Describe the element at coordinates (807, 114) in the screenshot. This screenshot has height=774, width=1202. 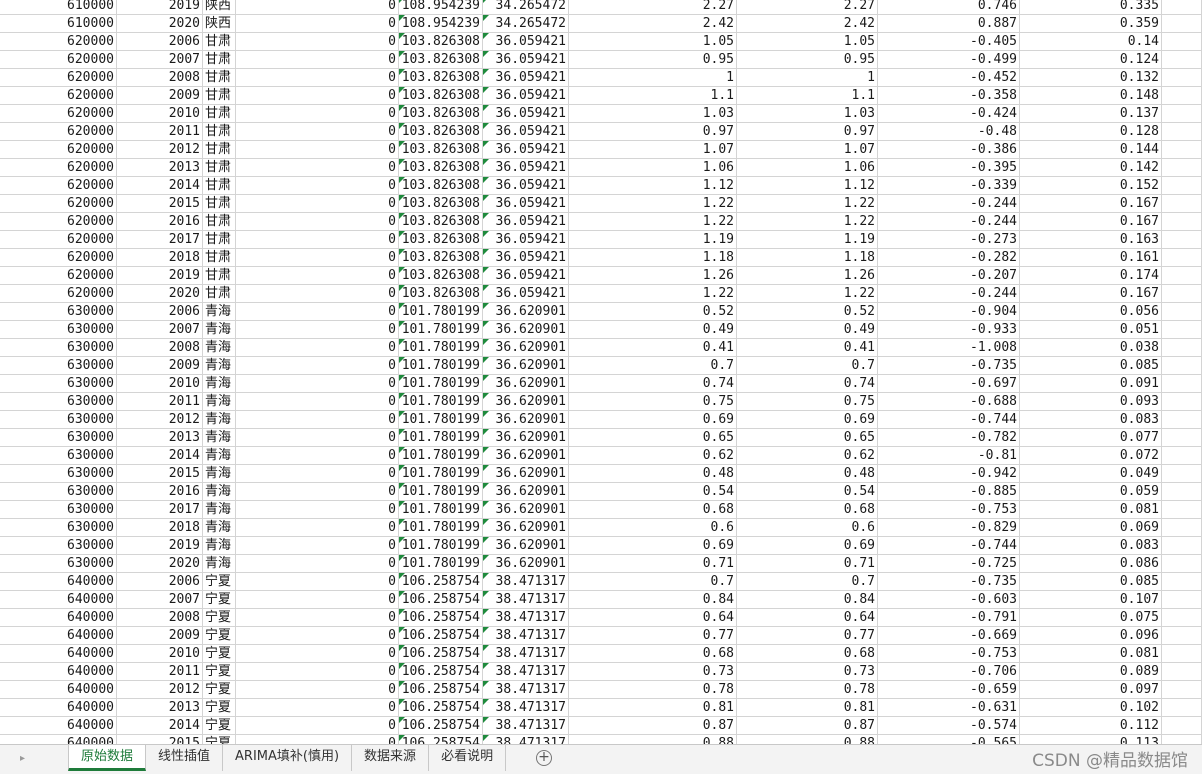
I see `cell-value-b: 1.03` at that location.